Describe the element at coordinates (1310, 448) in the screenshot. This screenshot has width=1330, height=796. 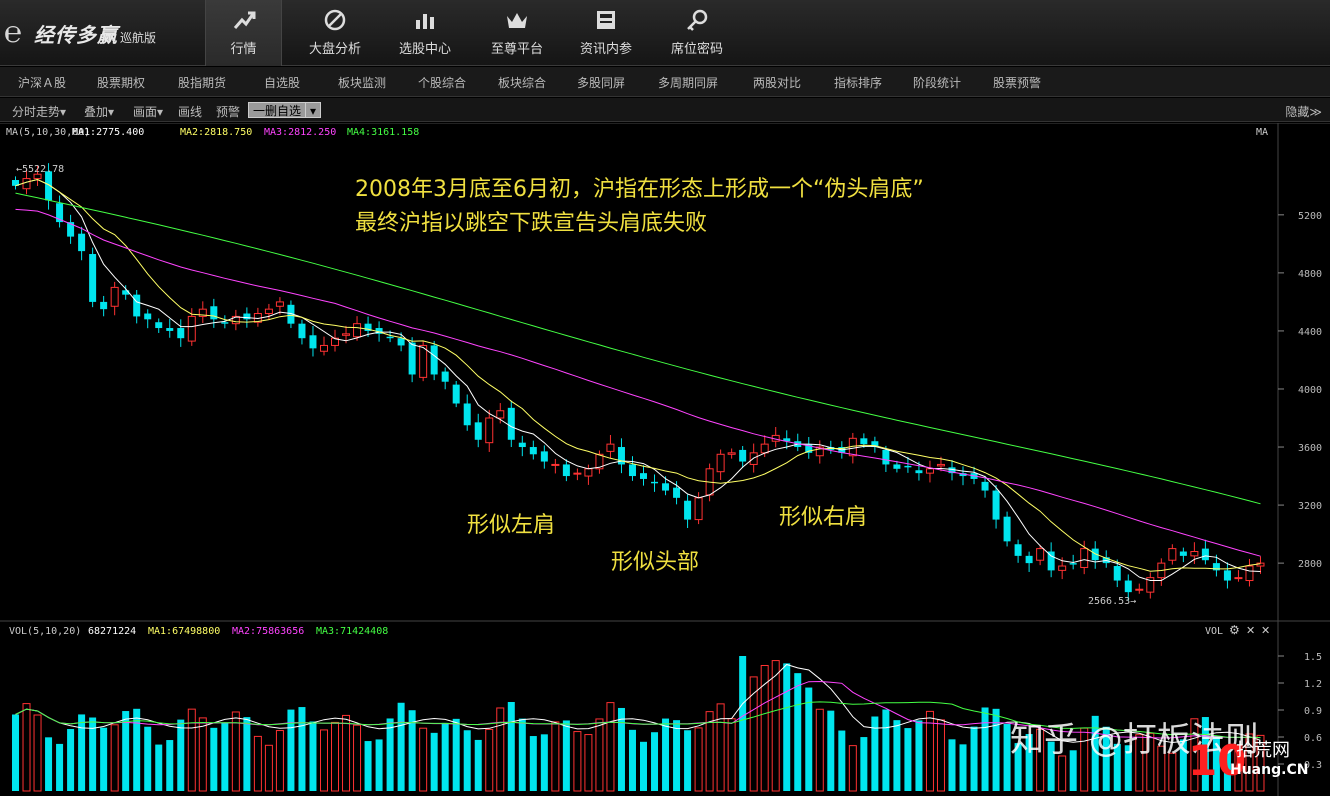
I see `y-tick-label: 3600` at that location.